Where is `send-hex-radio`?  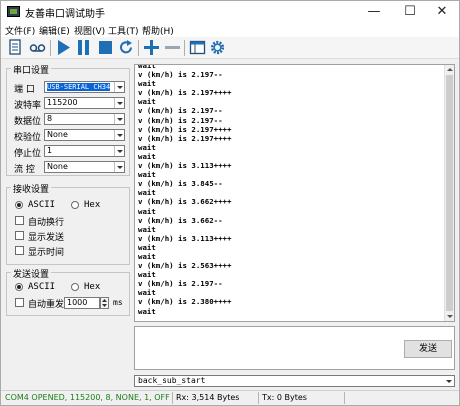
send-hex-radio is located at coordinates (75, 287).